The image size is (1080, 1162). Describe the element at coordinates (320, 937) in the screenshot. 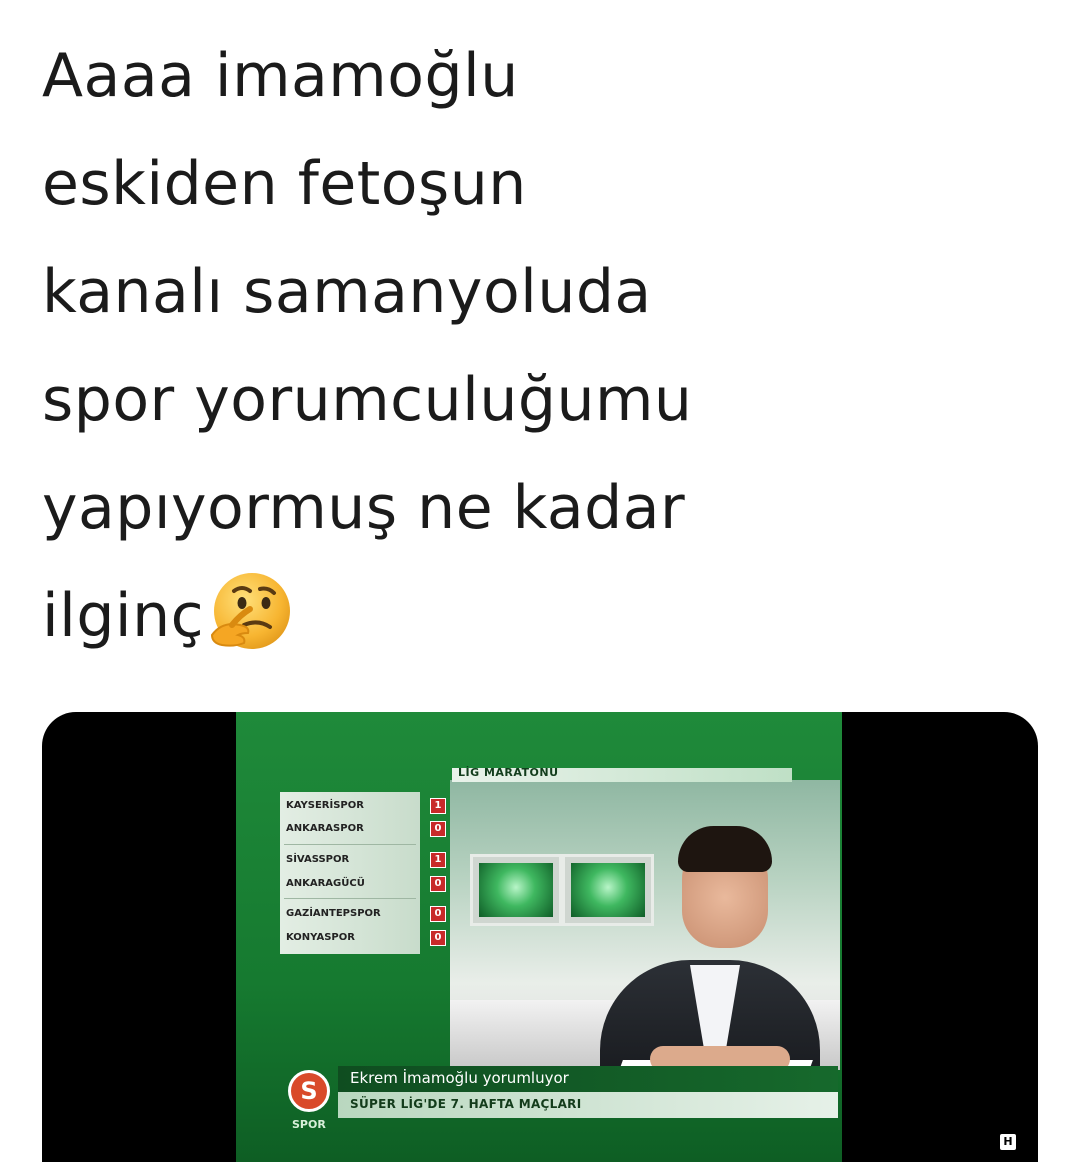

I see `team-name: KONYASPOR` at that location.